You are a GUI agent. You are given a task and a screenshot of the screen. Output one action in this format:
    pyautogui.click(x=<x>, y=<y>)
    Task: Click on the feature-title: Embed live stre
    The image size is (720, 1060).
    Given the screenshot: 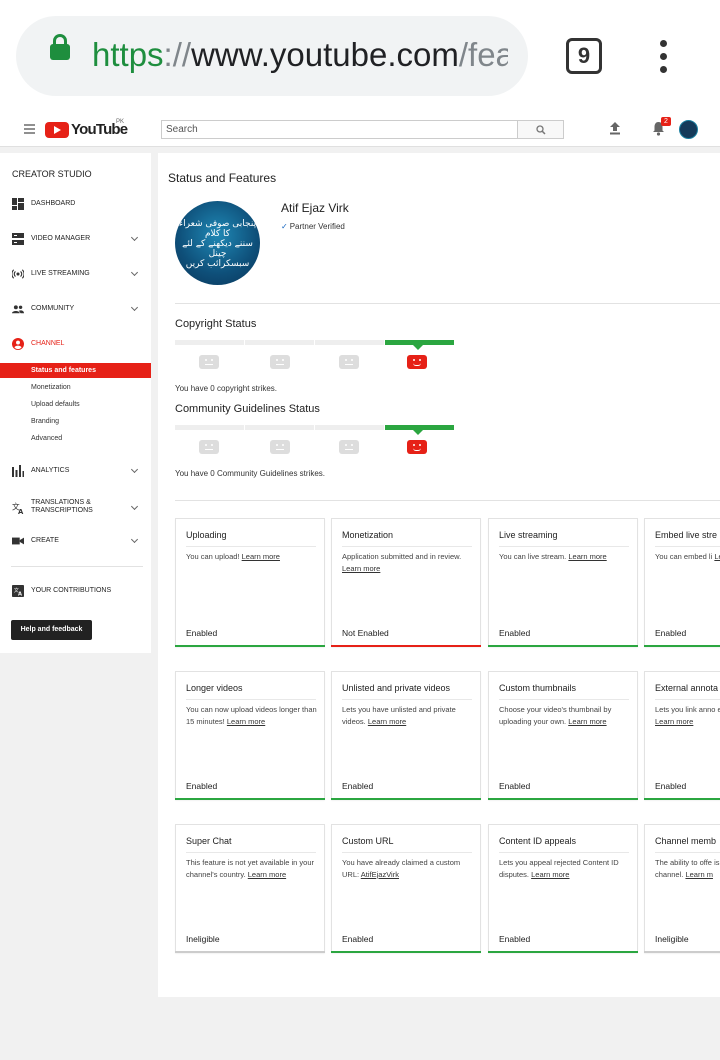 What is the action you would take?
    pyautogui.click(x=686, y=535)
    